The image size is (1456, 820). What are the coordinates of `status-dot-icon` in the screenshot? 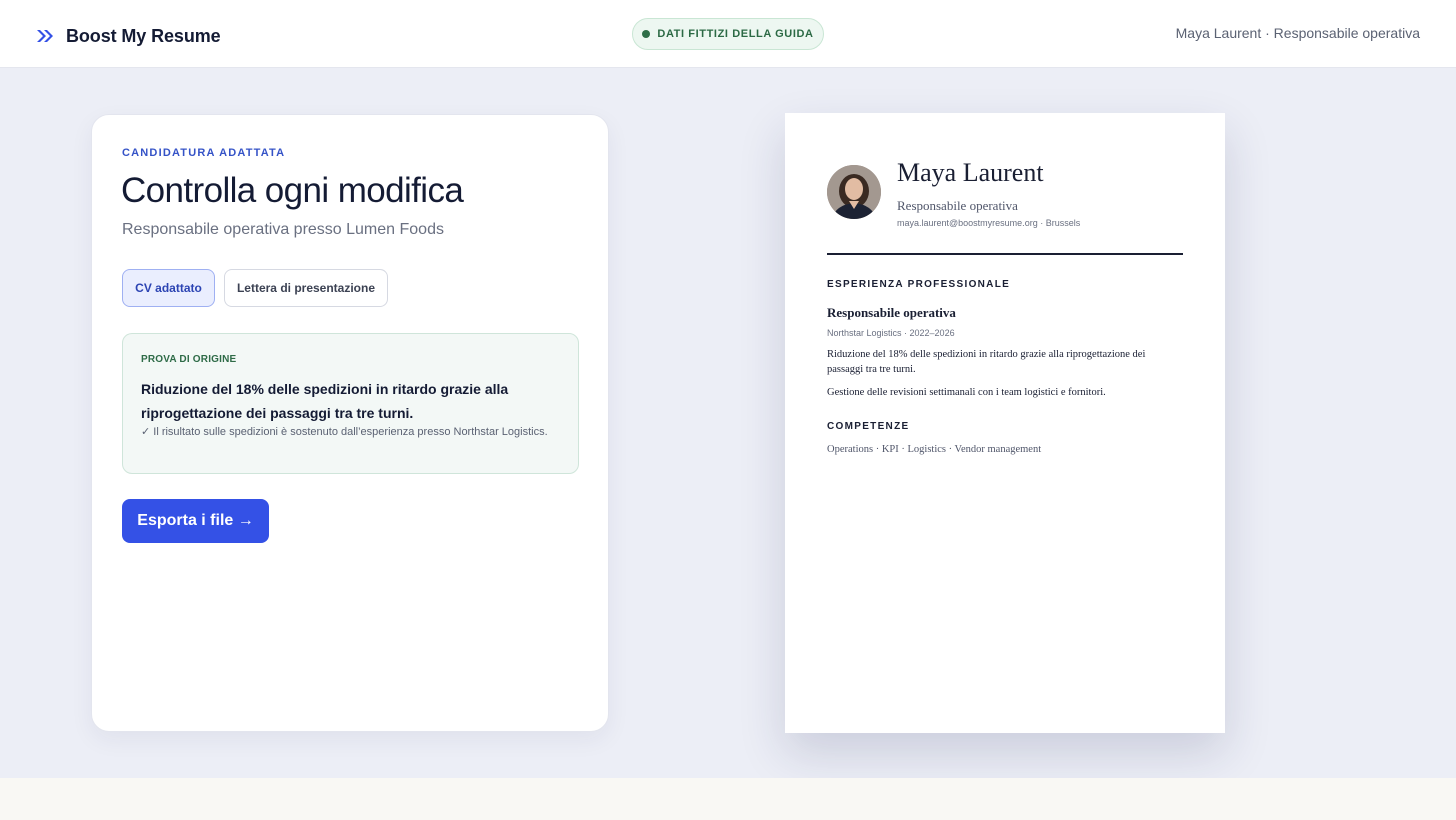 It's located at (646, 34).